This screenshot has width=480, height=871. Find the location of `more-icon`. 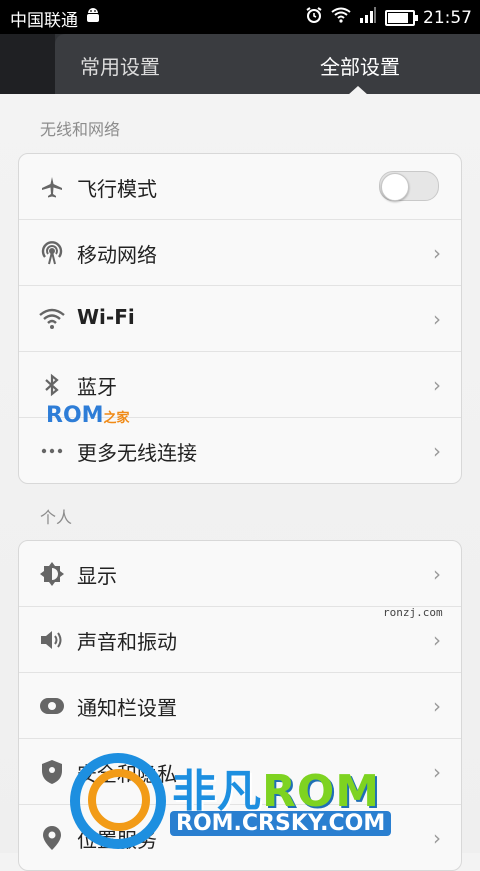

more-icon is located at coordinates (52, 451).